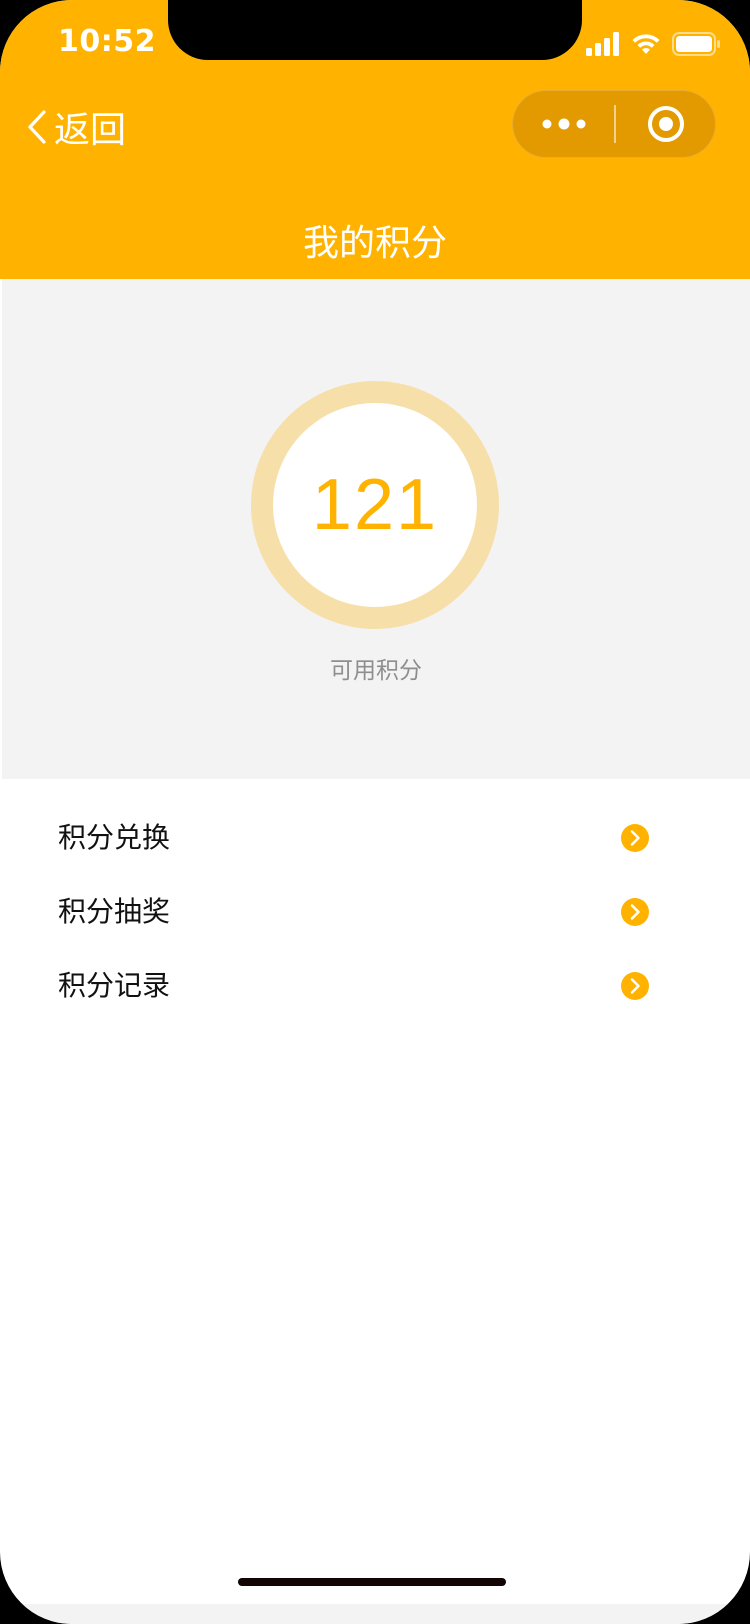 Image resolution: width=750 pixels, height=1624 pixels. What do you see at coordinates (375, 985) in the screenshot?
I see `menu-item-records: 积分记录` at bounding box center [375, 985].